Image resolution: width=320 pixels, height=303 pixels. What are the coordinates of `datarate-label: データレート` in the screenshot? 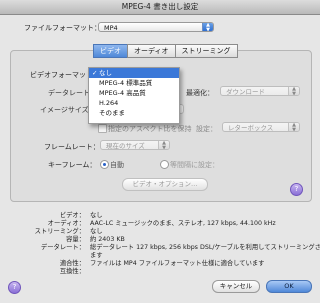 It's located at (69, 93).